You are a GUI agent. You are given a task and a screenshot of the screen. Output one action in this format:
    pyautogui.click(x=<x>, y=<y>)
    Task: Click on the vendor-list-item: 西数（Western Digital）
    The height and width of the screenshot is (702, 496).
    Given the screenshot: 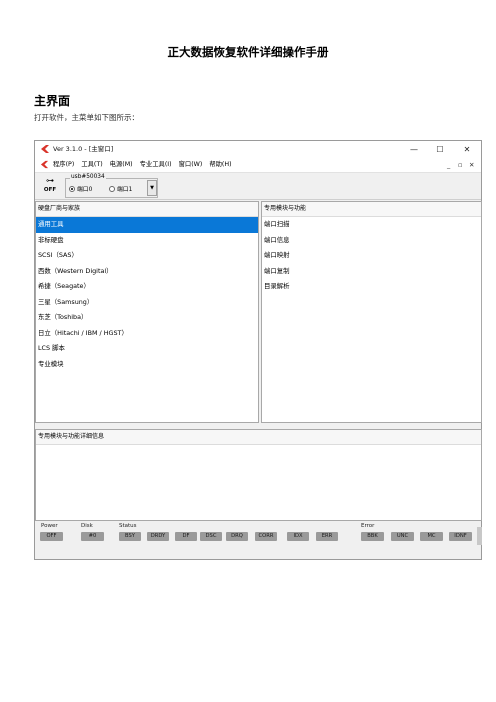 What is the action you would take?
    pyautogui.click(x=147, y=272)
    